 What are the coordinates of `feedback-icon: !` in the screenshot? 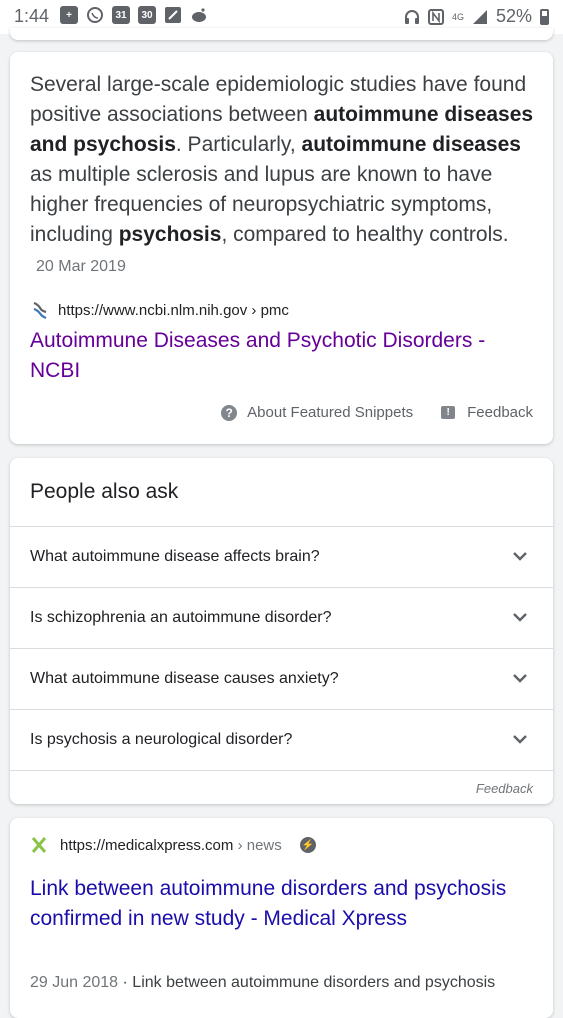 It's located at (448, 412).